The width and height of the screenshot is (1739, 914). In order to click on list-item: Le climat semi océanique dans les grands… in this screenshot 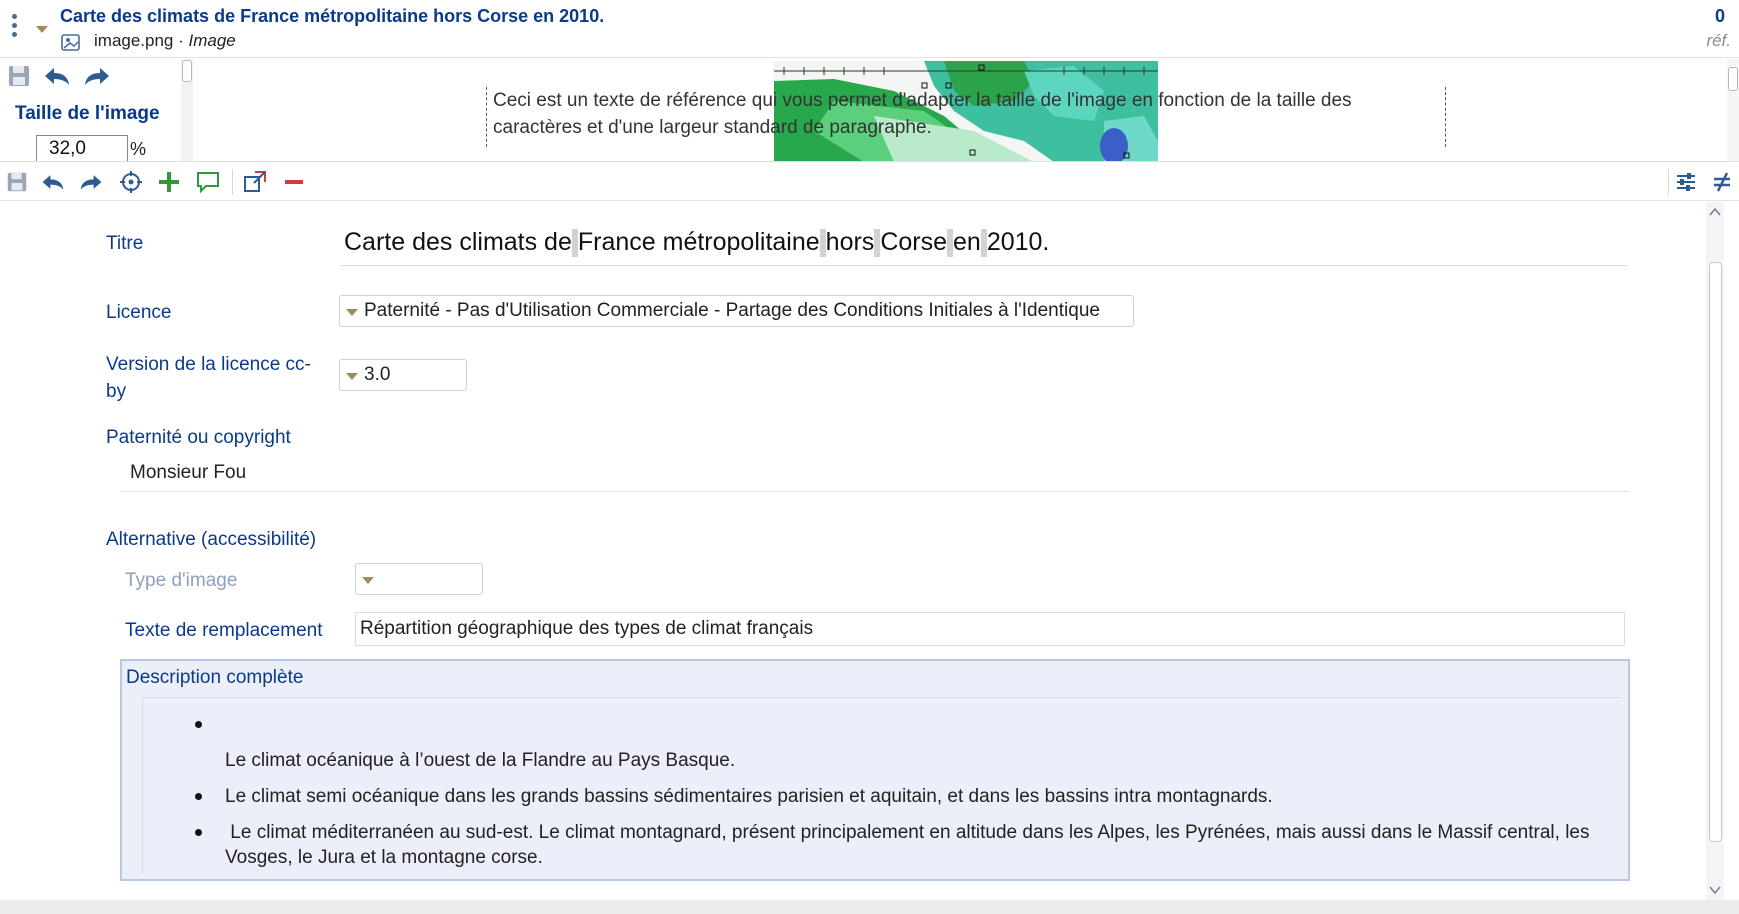, I will do `click(905, 796)`.